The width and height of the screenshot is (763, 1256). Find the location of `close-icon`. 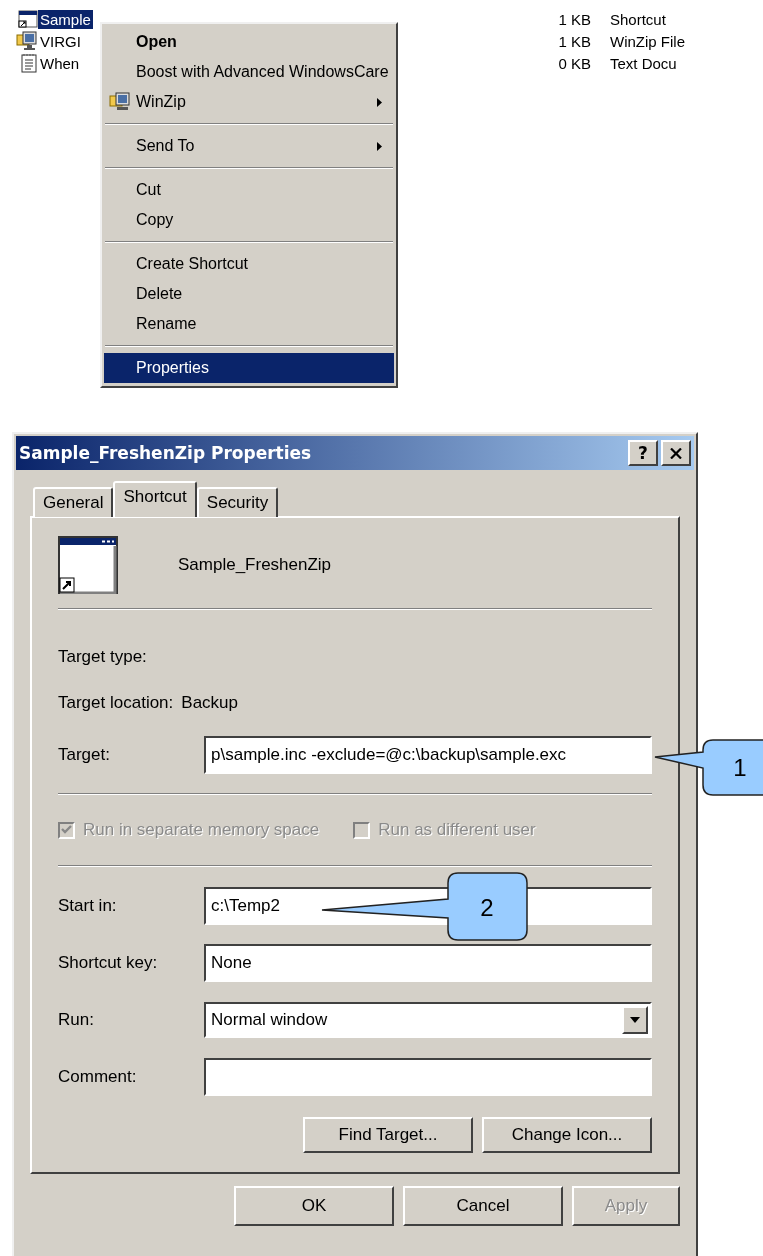

close-icon is located at coordinates (676, 453).